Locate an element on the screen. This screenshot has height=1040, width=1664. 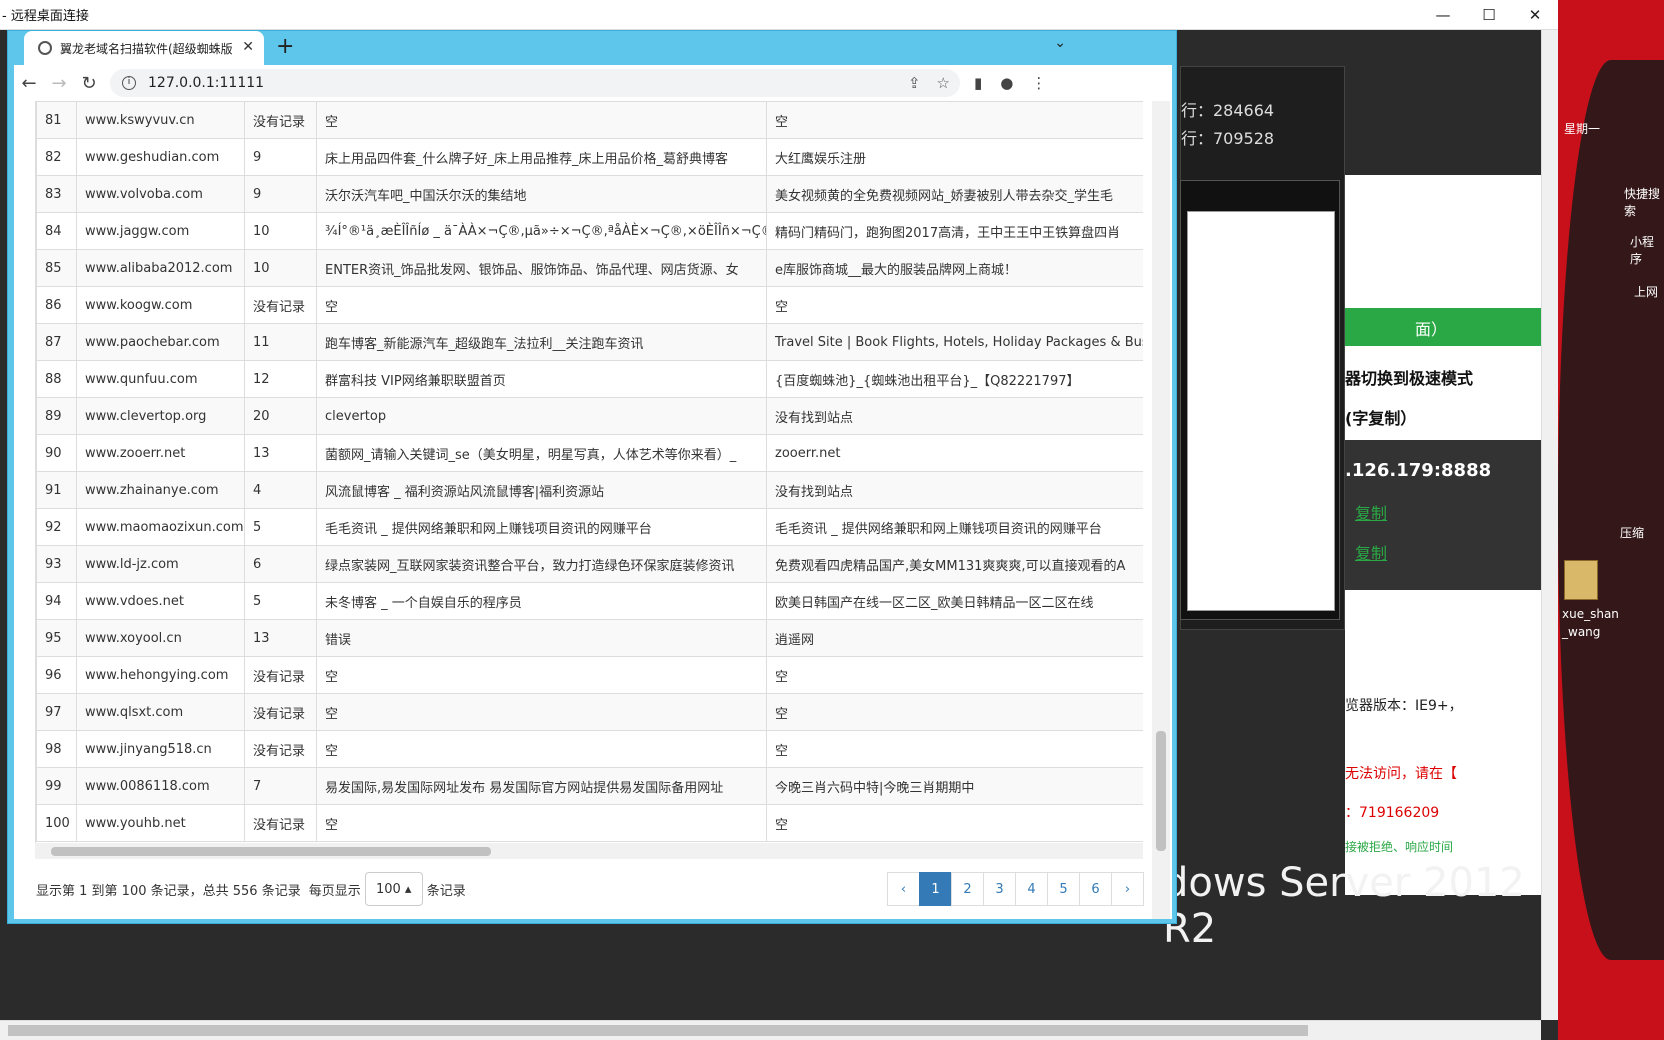
side-item: 小程序 is located at coordinates (1647, 250).